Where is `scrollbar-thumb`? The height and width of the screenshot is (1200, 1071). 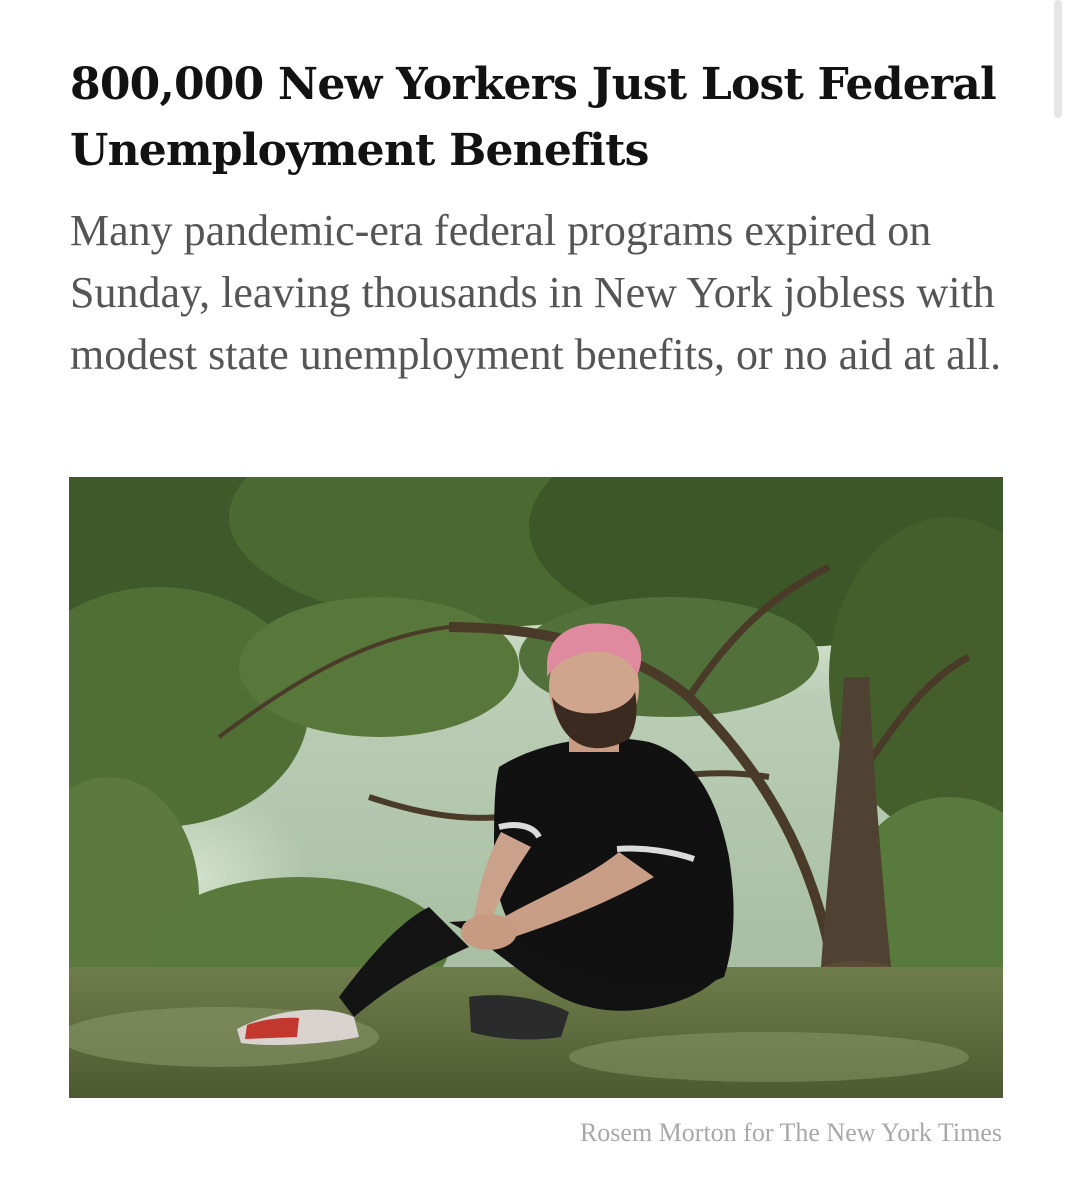
scrollbar-thumb is located at coordinates (1058, 59).